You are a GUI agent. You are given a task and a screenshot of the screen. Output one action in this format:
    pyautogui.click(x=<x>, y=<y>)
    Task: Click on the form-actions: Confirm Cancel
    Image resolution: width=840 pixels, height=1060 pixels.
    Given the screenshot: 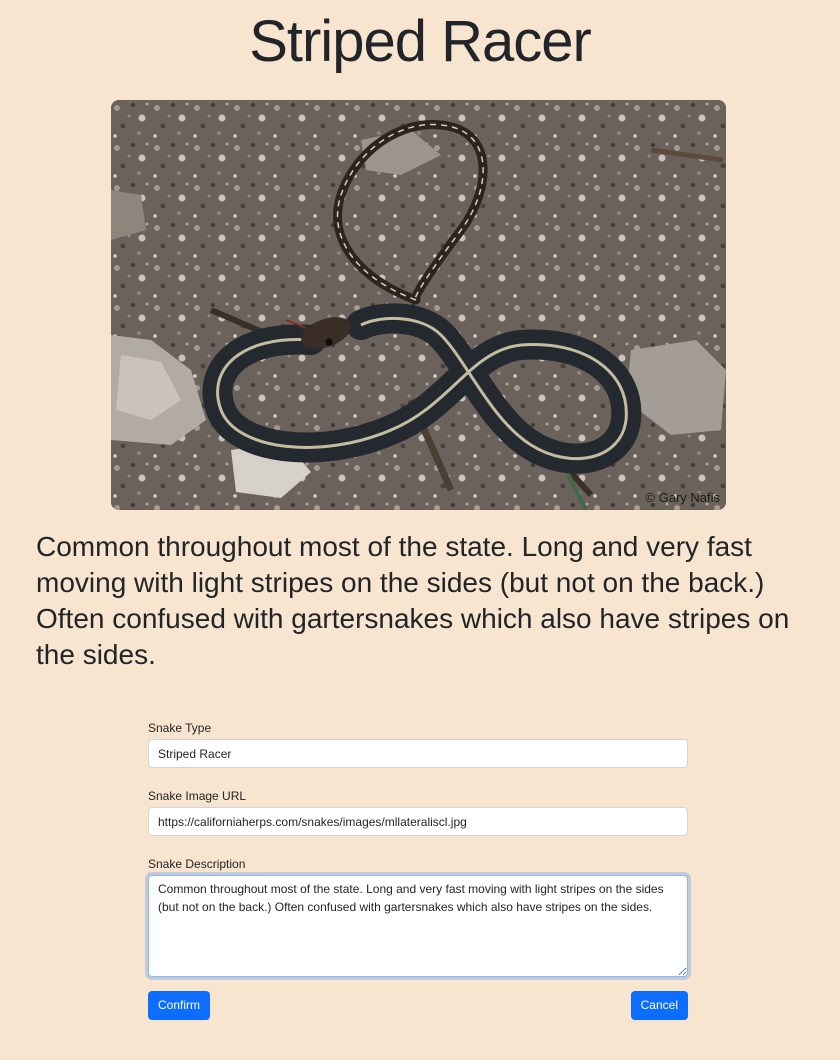 What is the action you would take?
    pyautogui.click(x=418, y=1005)
    